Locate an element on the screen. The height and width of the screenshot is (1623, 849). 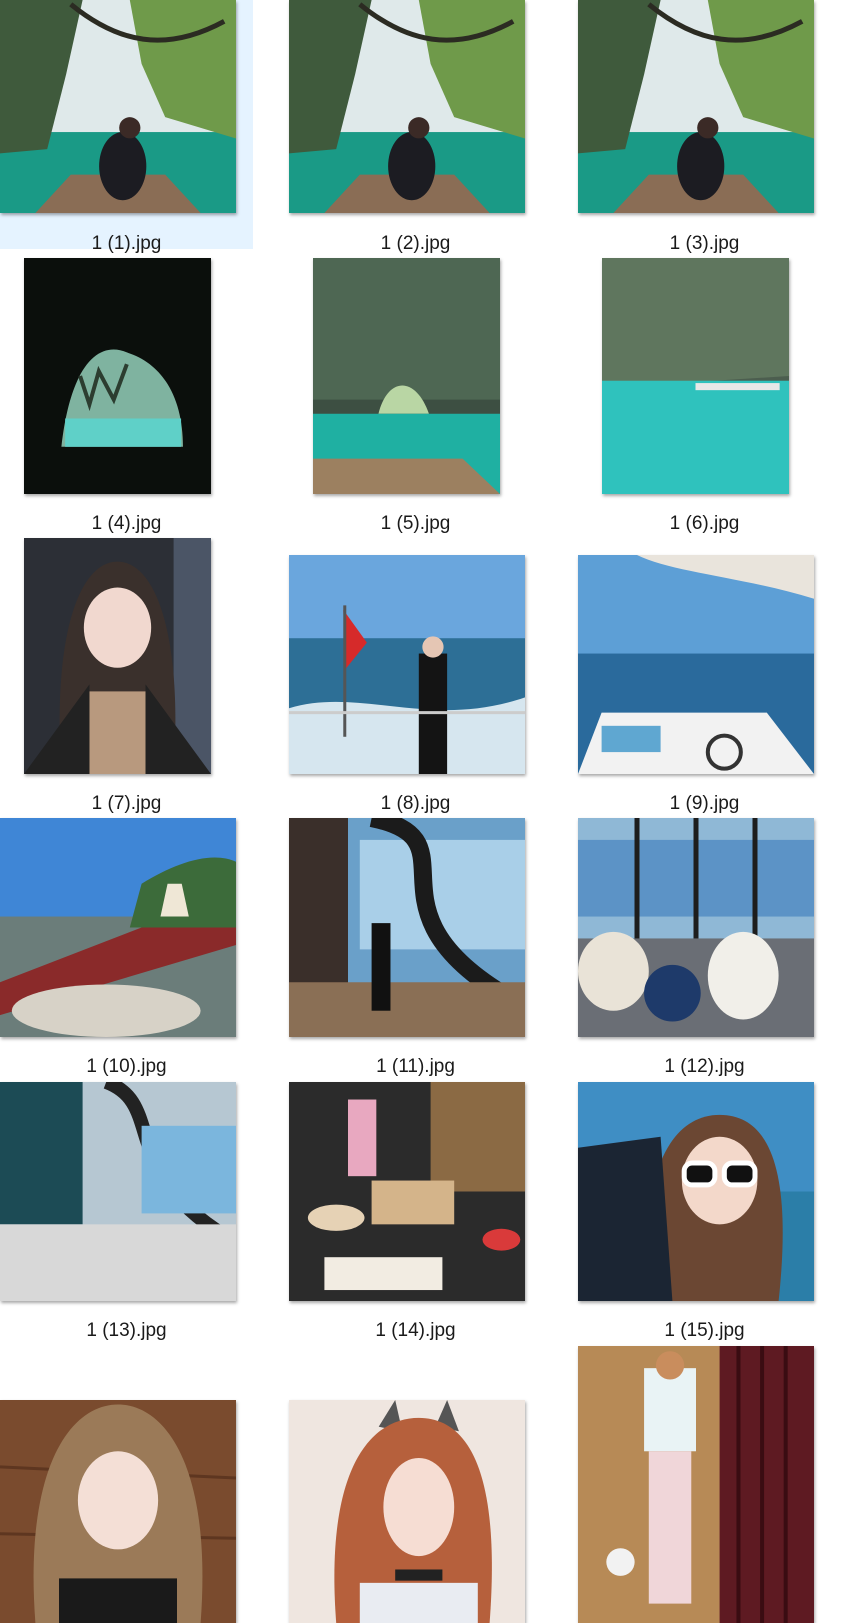
file-item: 1 (4).jpg is located at coordinates (126, 396).